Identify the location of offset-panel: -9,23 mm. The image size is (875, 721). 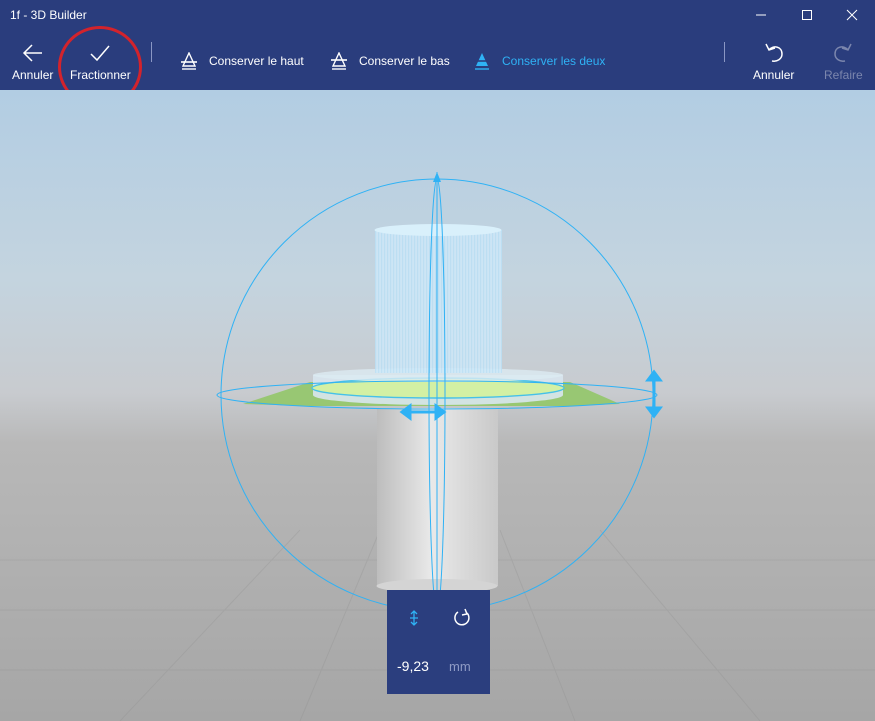
(438, 642).